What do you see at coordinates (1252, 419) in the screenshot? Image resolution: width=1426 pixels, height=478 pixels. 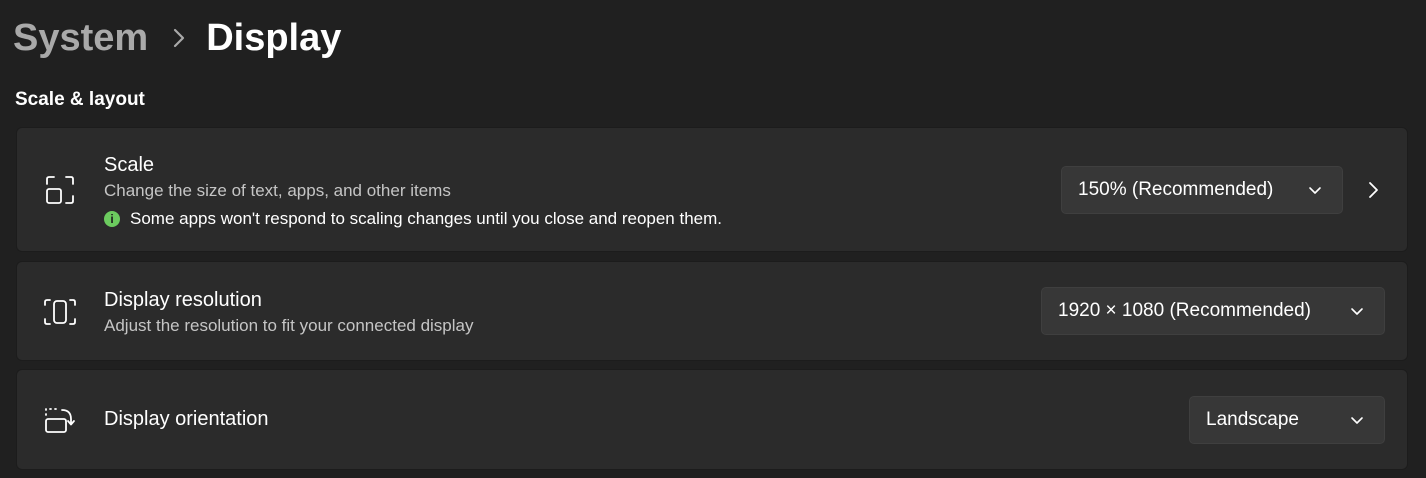 I see `orientation-dropdown-value: Landscape` at bounding box center [1252, 419].